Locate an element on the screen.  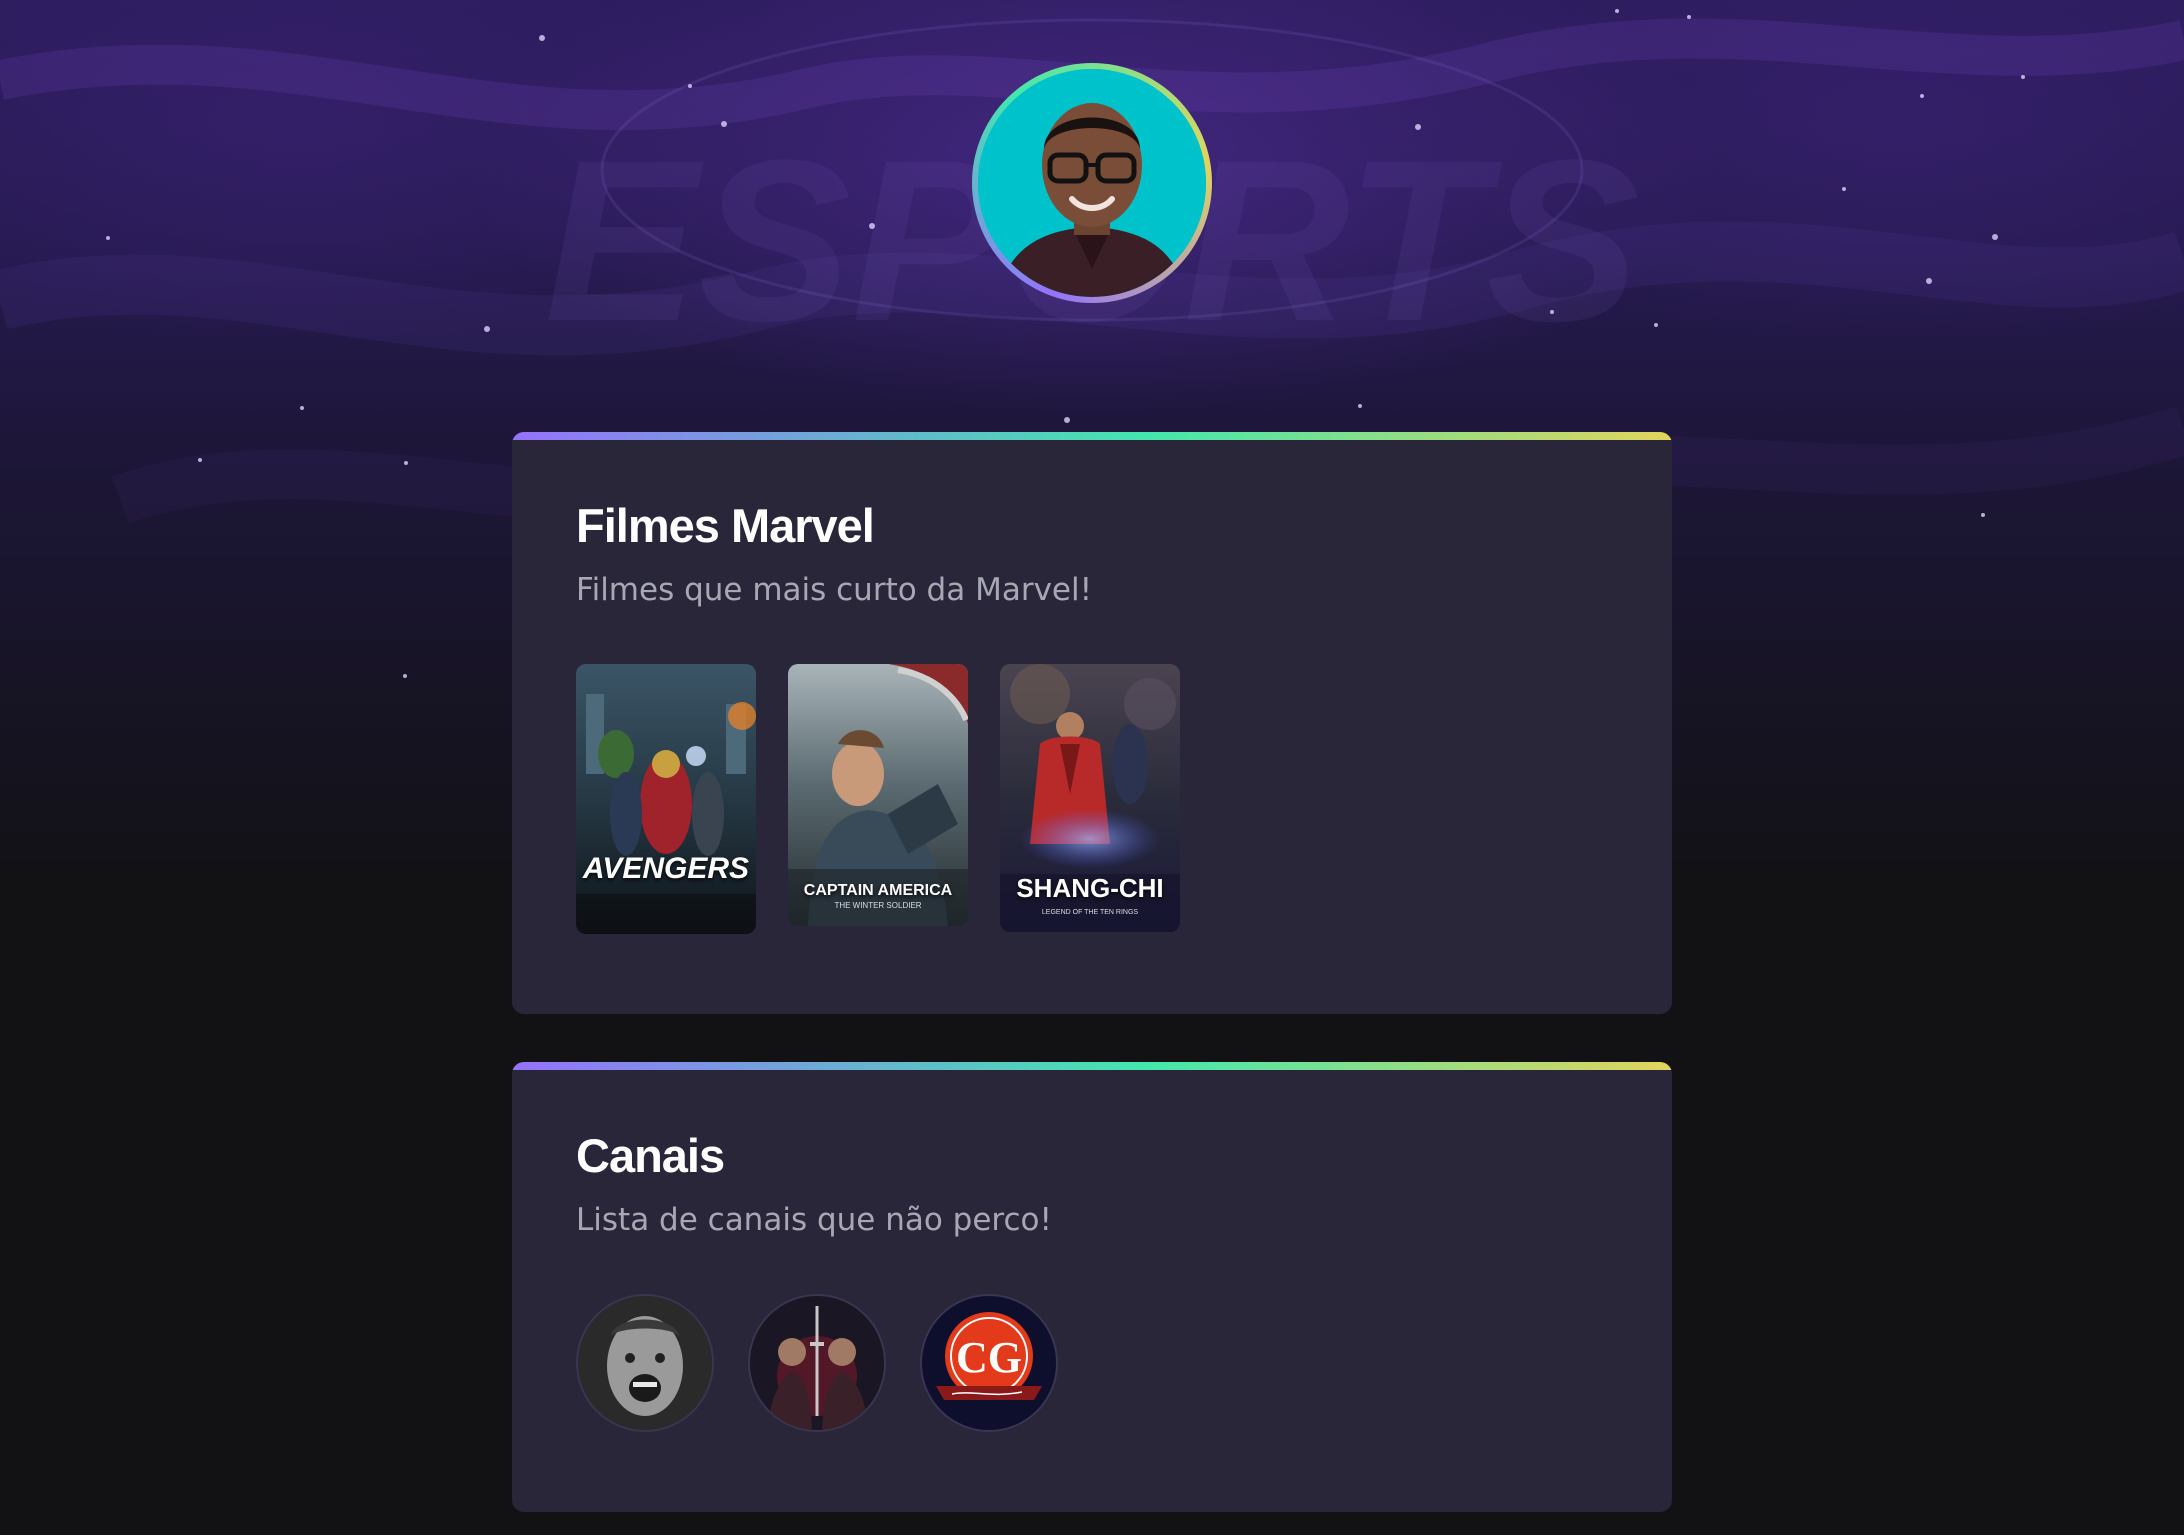
profile-avatar is located at coordinates (1092, 183).